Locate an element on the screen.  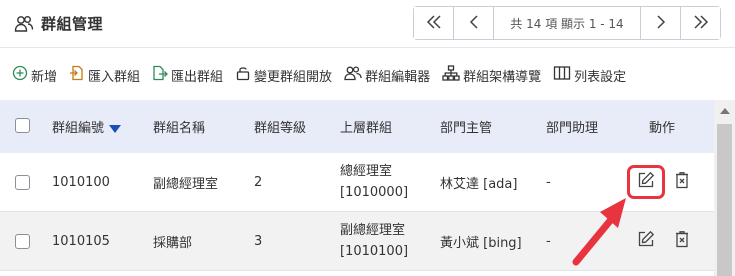
group-structure-nav-label: 群組架構導覽 is located at coordinates (502, 77).